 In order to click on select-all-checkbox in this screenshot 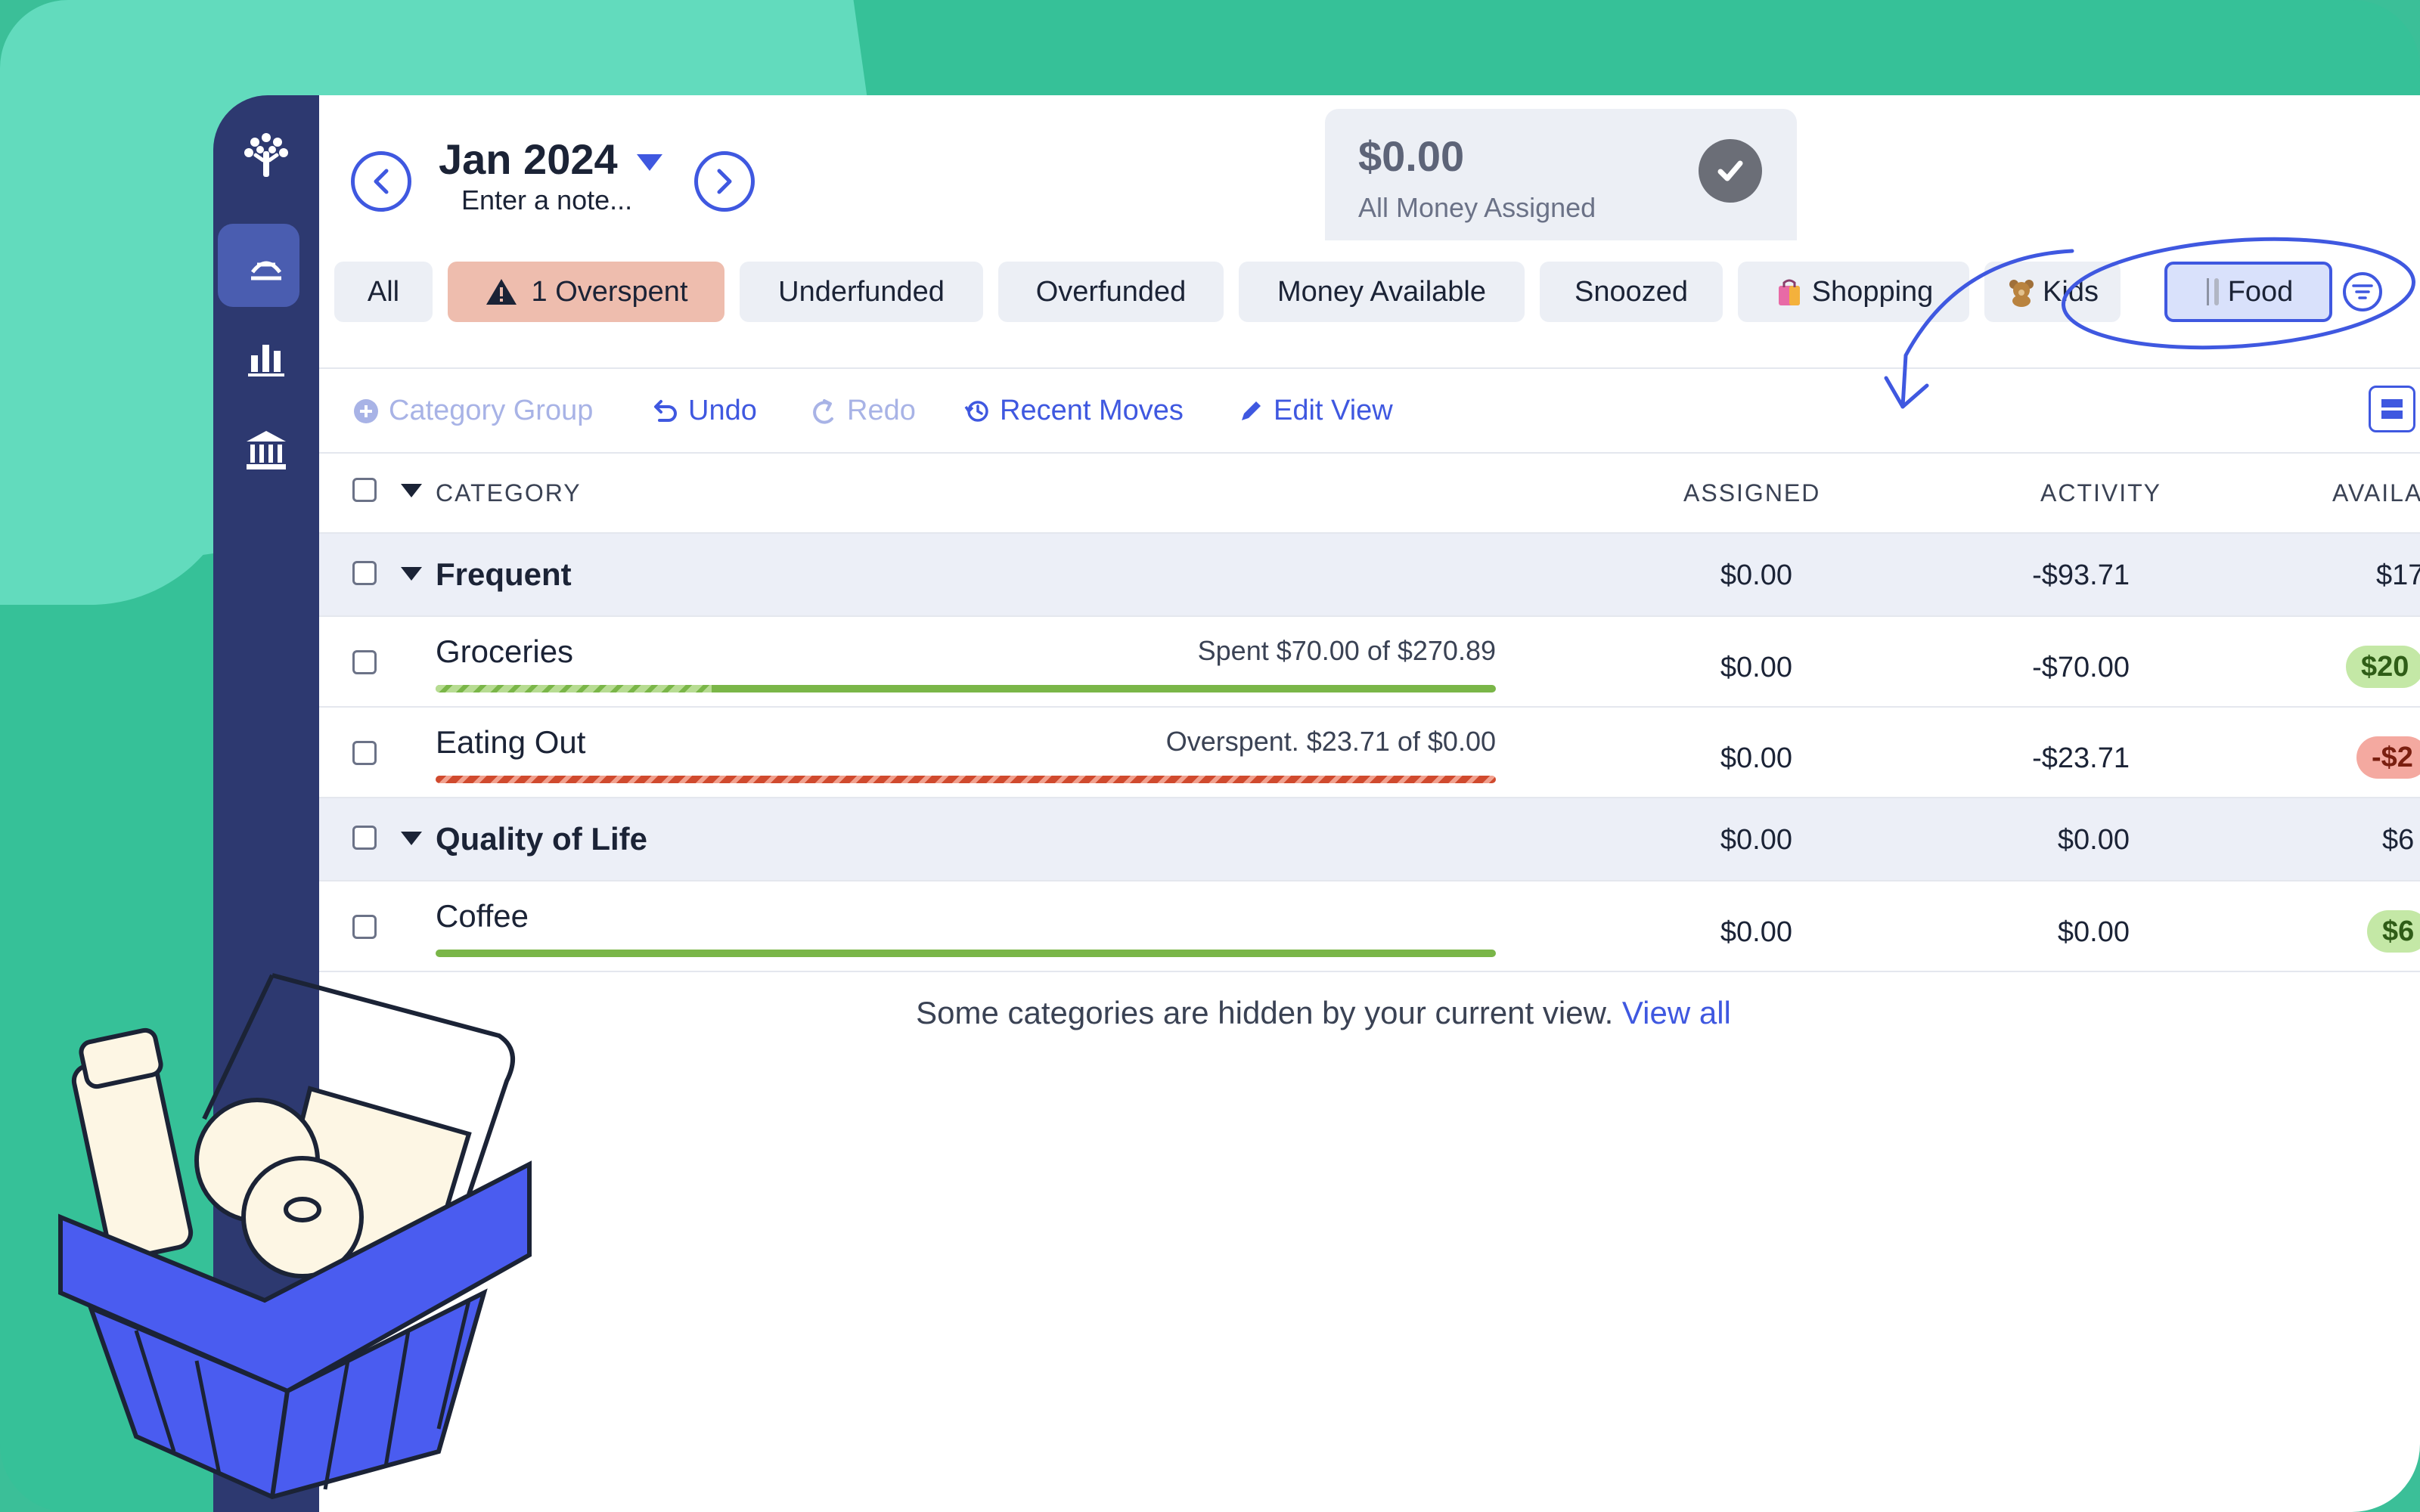, I will do `click(364, 490)`.